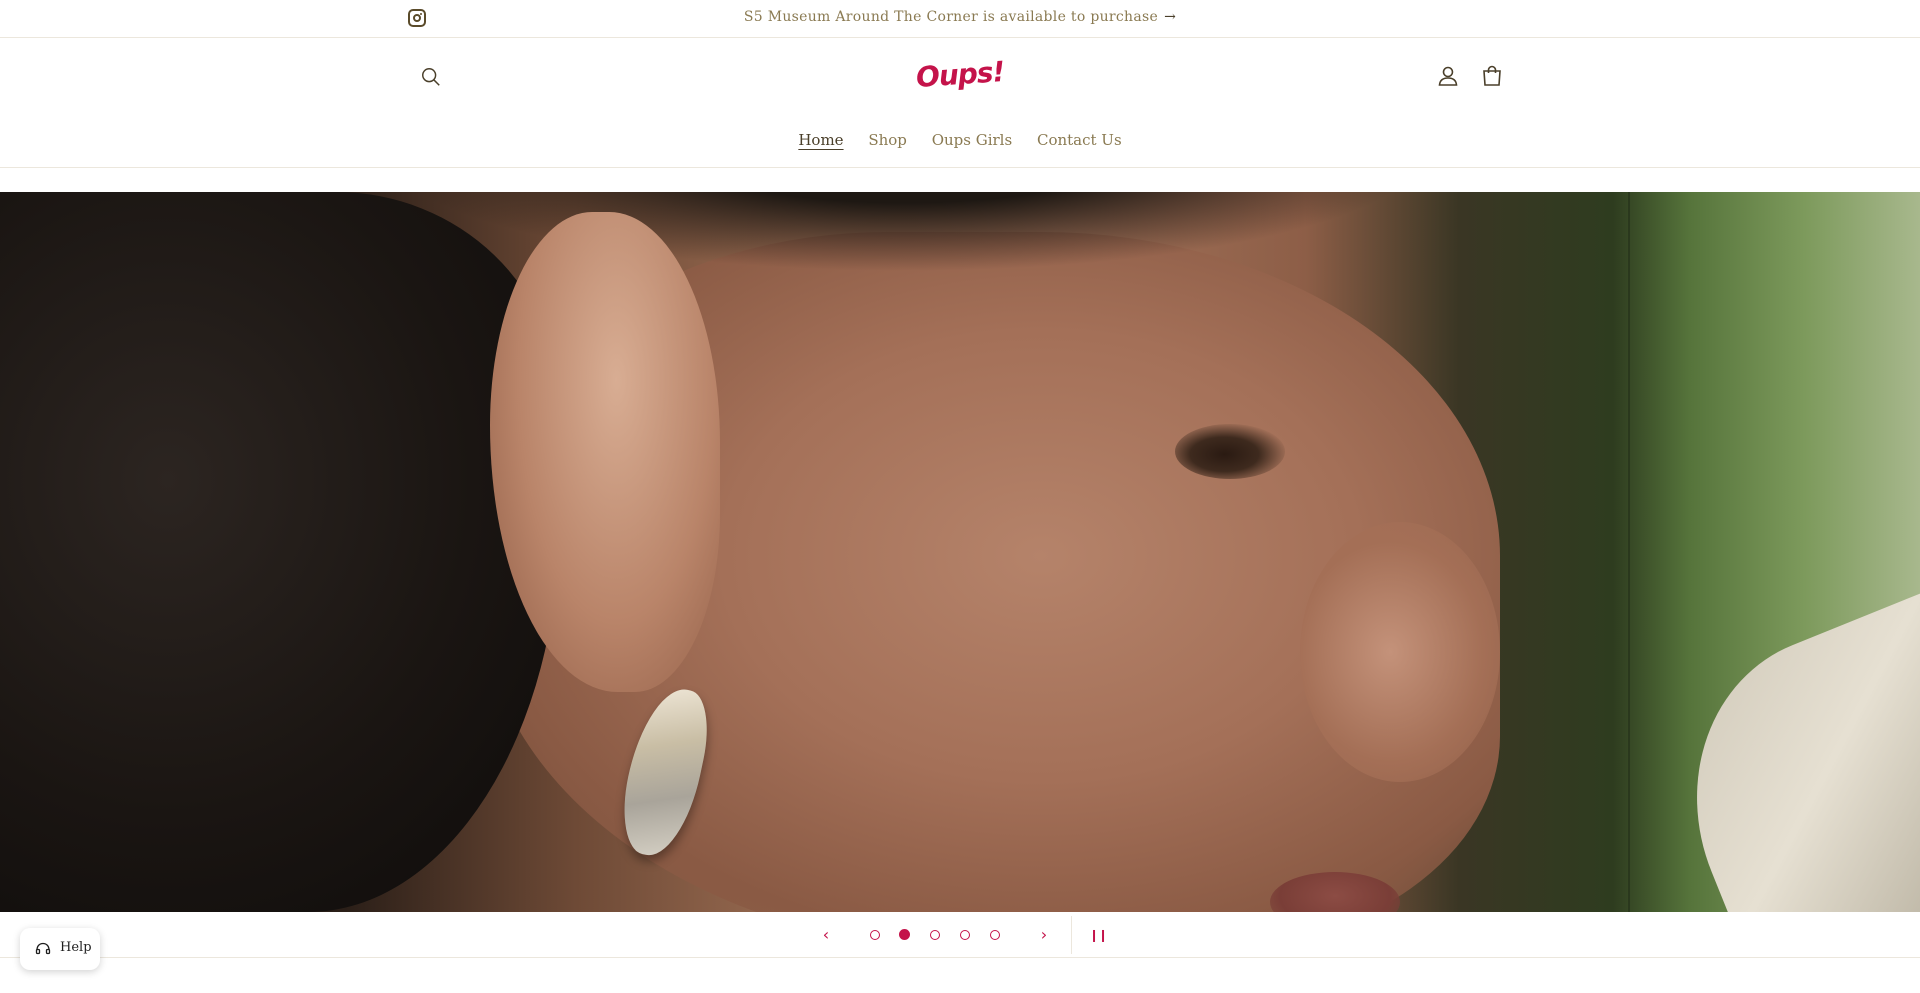  What do you see at coordinates (1629, 552) in the screenshot?
I see `hero-divider` at bounding box center [1629, 552].